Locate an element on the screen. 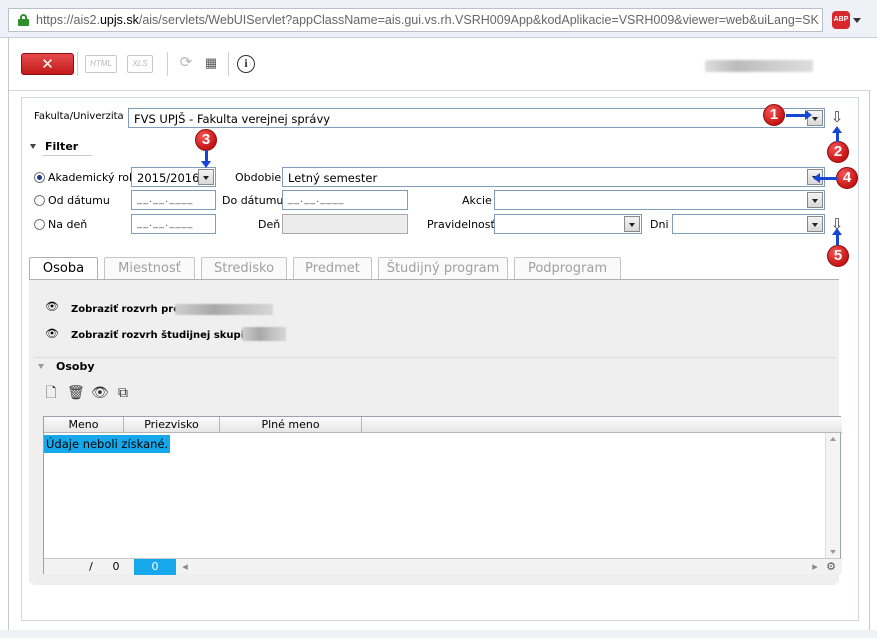  tab-stredisko: Stredisko is located at coordinates (244, 268).